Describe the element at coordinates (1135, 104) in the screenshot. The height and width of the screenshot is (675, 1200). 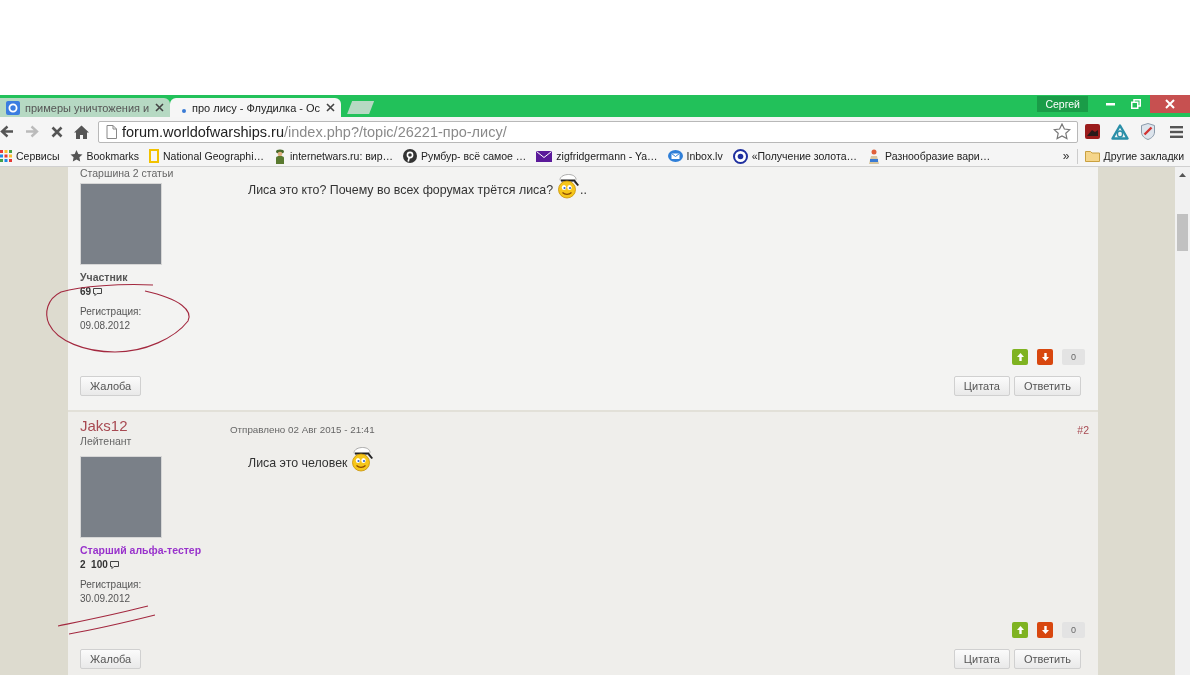
I see `restore-icon` at that location.